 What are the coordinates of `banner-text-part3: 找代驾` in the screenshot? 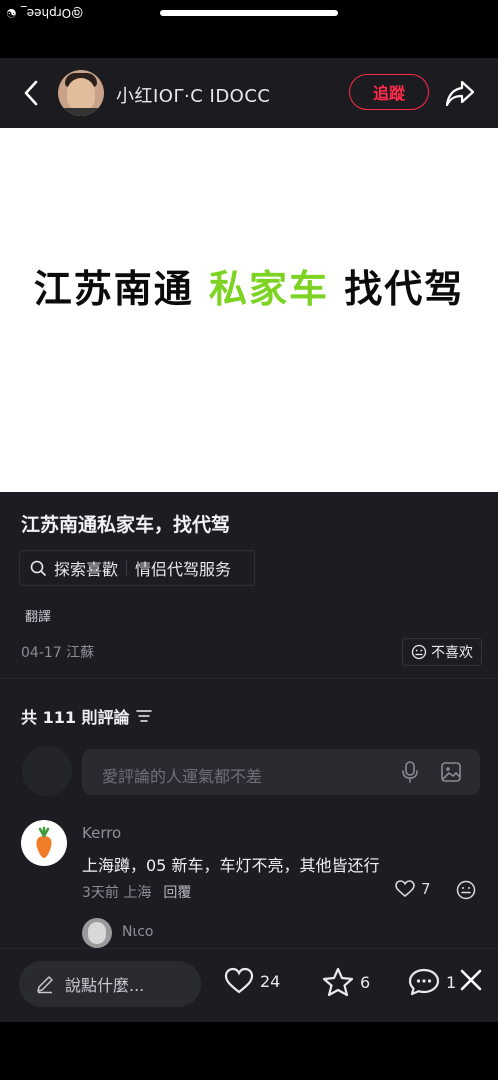 It's located at (397, 288).